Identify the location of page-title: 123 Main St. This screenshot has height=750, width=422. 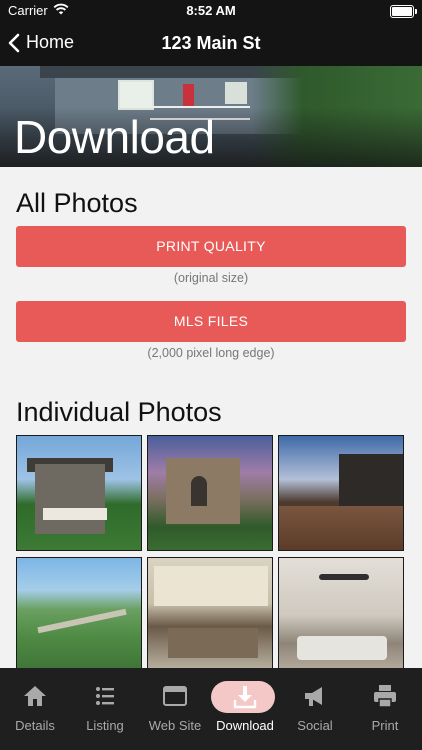
(211, 43).